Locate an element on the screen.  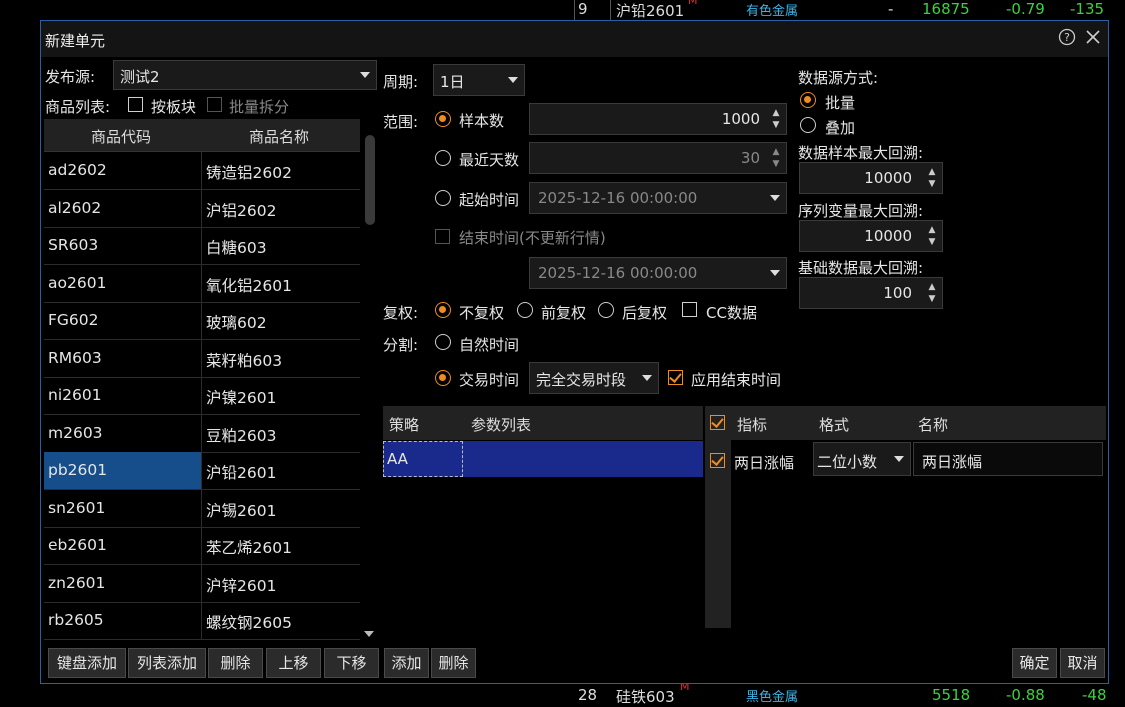
table-row: ao2601 氧化铝2601 is located at coordinates (202, 283).